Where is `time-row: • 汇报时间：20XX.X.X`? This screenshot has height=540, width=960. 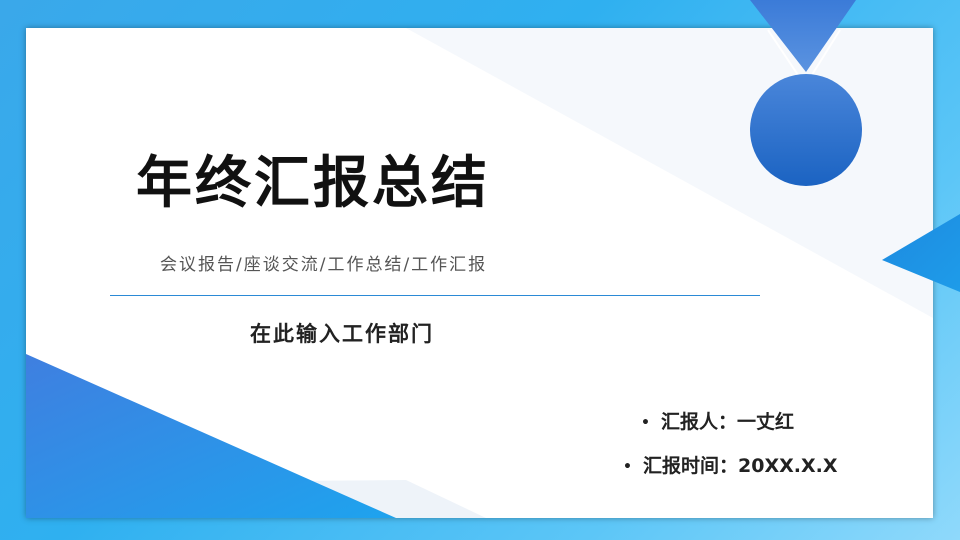 time-row: • 汇报时间：20XX.X.X is located at coordinates (730, 464).